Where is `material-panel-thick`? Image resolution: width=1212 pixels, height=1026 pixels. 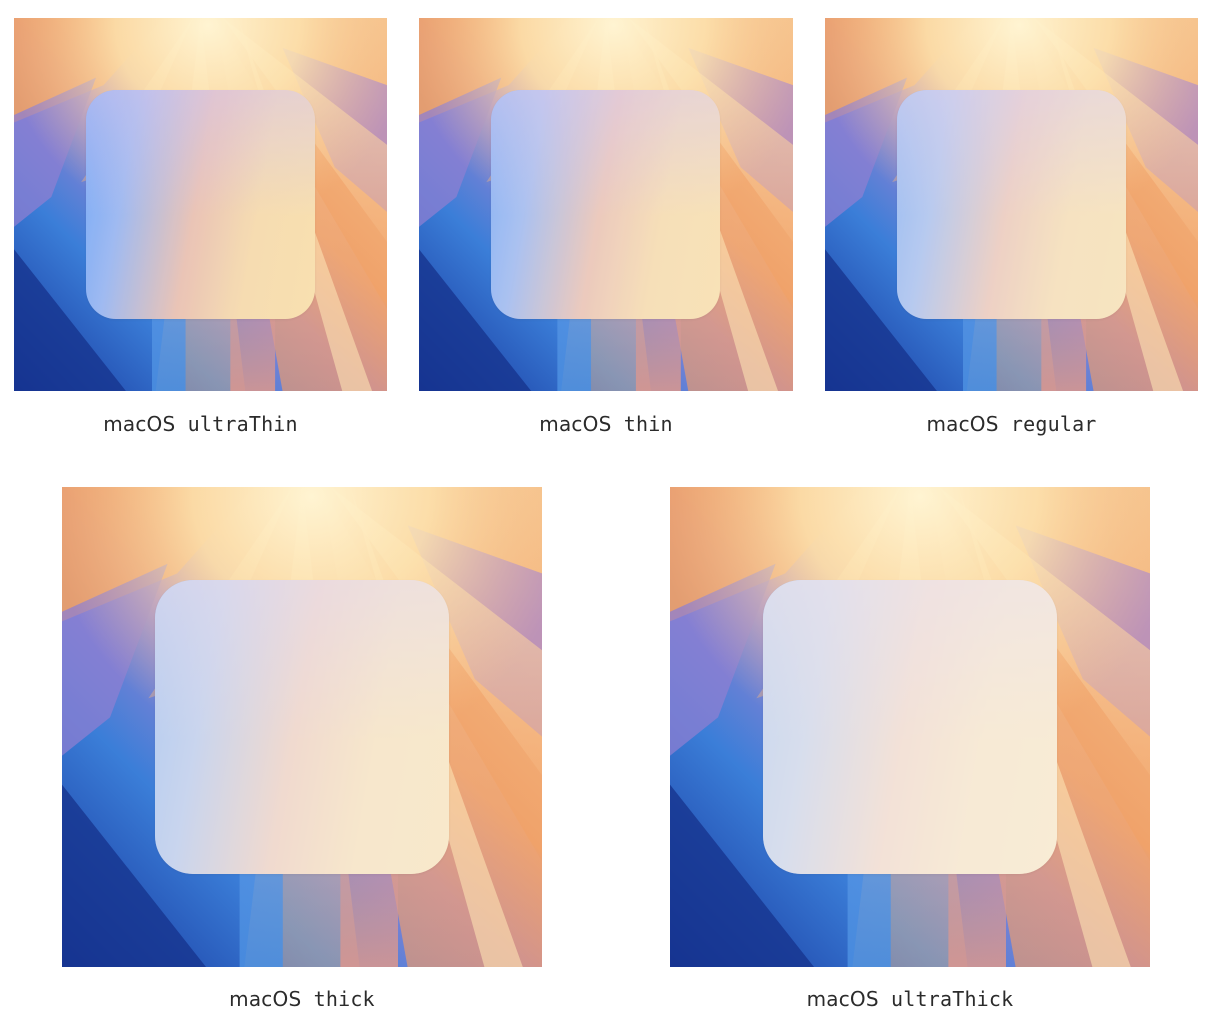
material-panel-thick is located at coordinates (302, 727).